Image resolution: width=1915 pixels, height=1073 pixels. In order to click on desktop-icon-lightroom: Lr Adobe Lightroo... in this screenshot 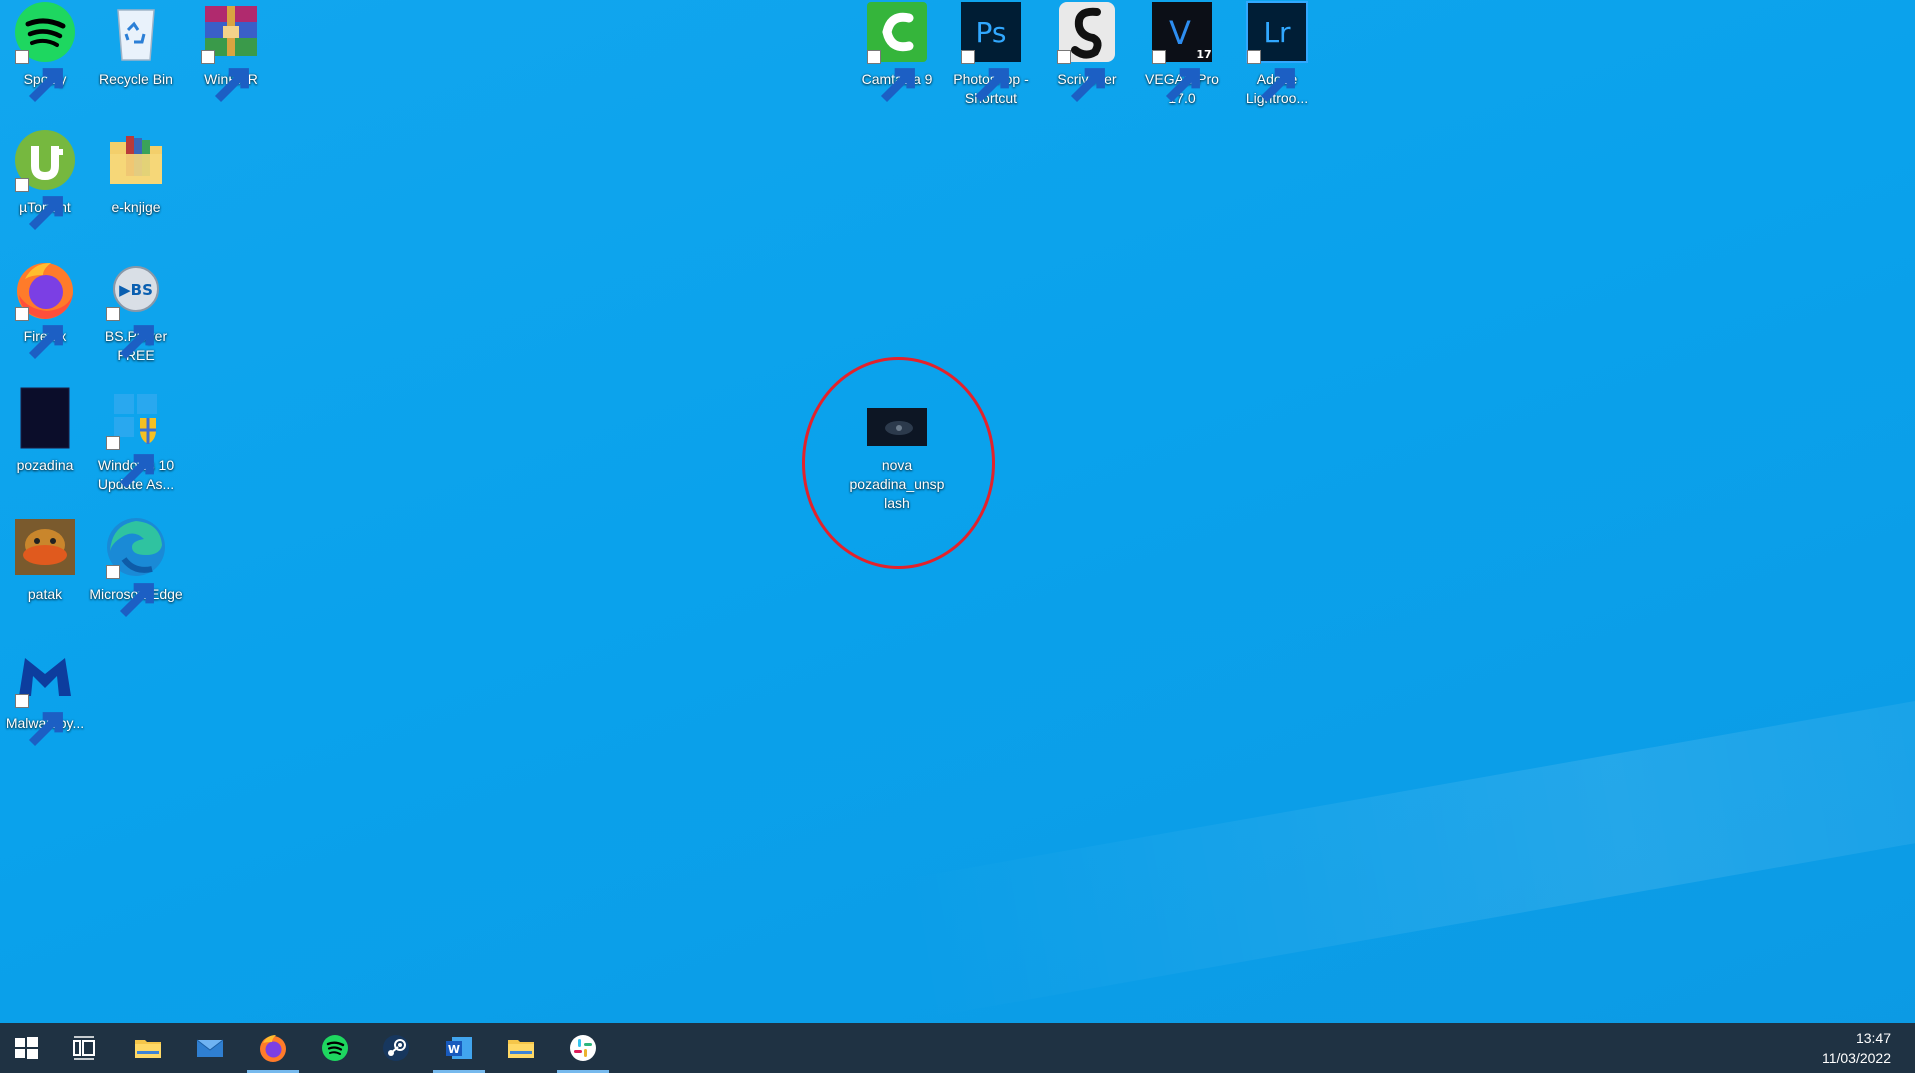, I will do `click(1277, 54)`.